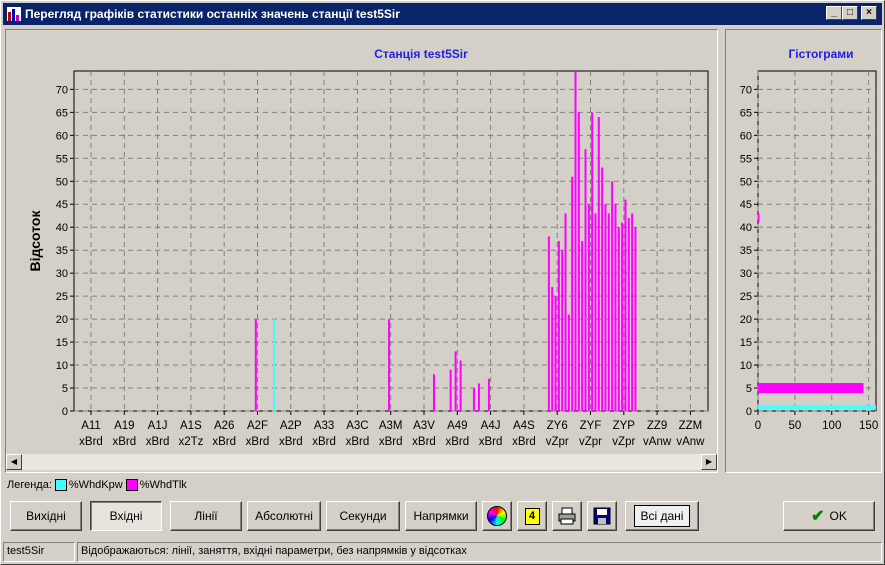 Image resolution: width=885 pixels, height=565 pixels. Describe the element at coordinates (91, 426) in the screenshot. I see `tick-label-x-top: A11` at that location.